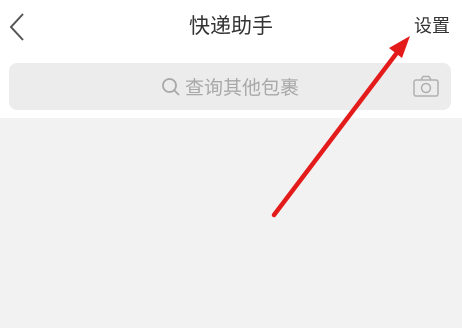  What do you see at coordinates (231, 26) in the screenshot?
I see `page-title: 快递助手` at bounding box center [231, 26].